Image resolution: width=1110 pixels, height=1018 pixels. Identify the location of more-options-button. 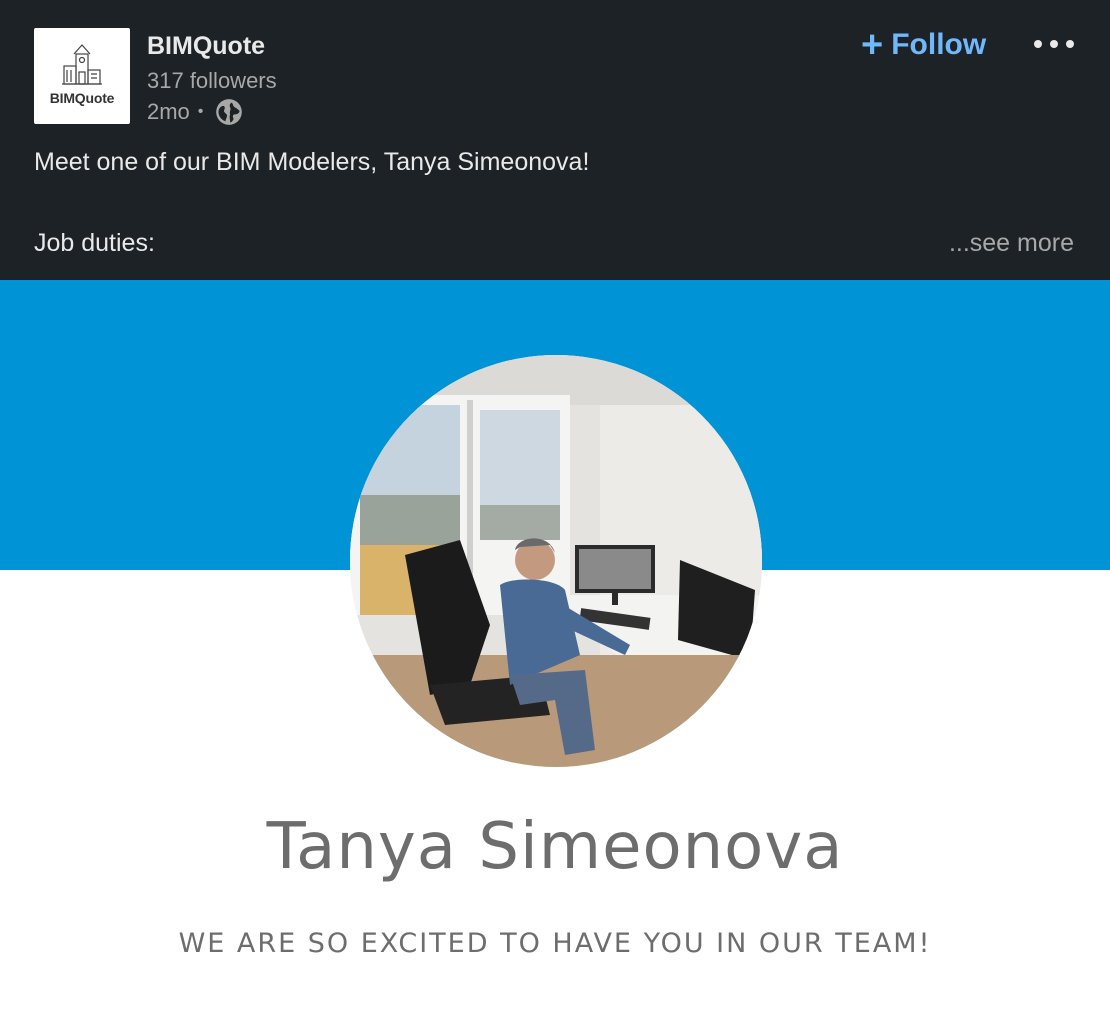
(1054, 44).